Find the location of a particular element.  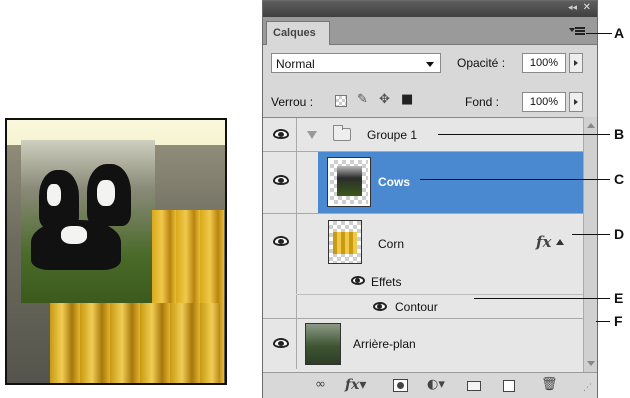

link-icon: ∞ is located at coordinates (320, 384).